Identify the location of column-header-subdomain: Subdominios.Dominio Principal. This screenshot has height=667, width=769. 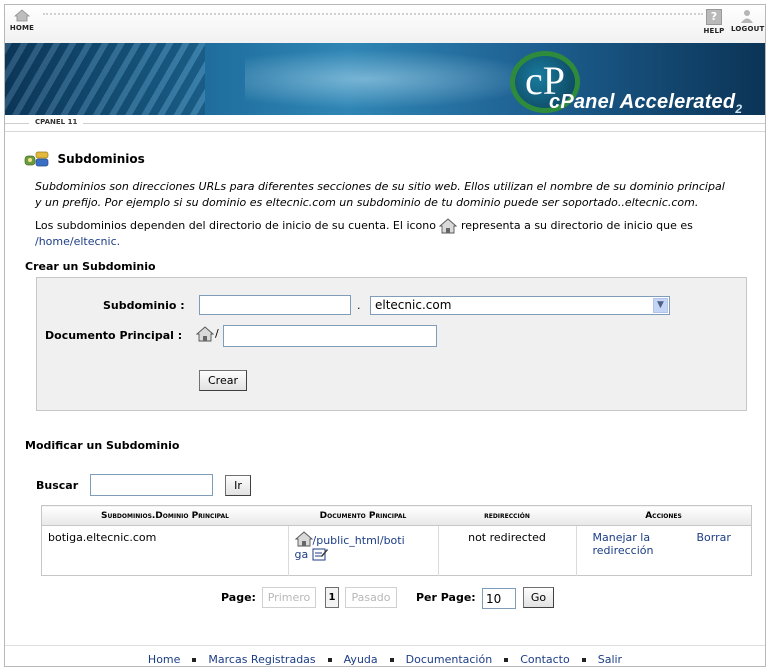
(164, 515).